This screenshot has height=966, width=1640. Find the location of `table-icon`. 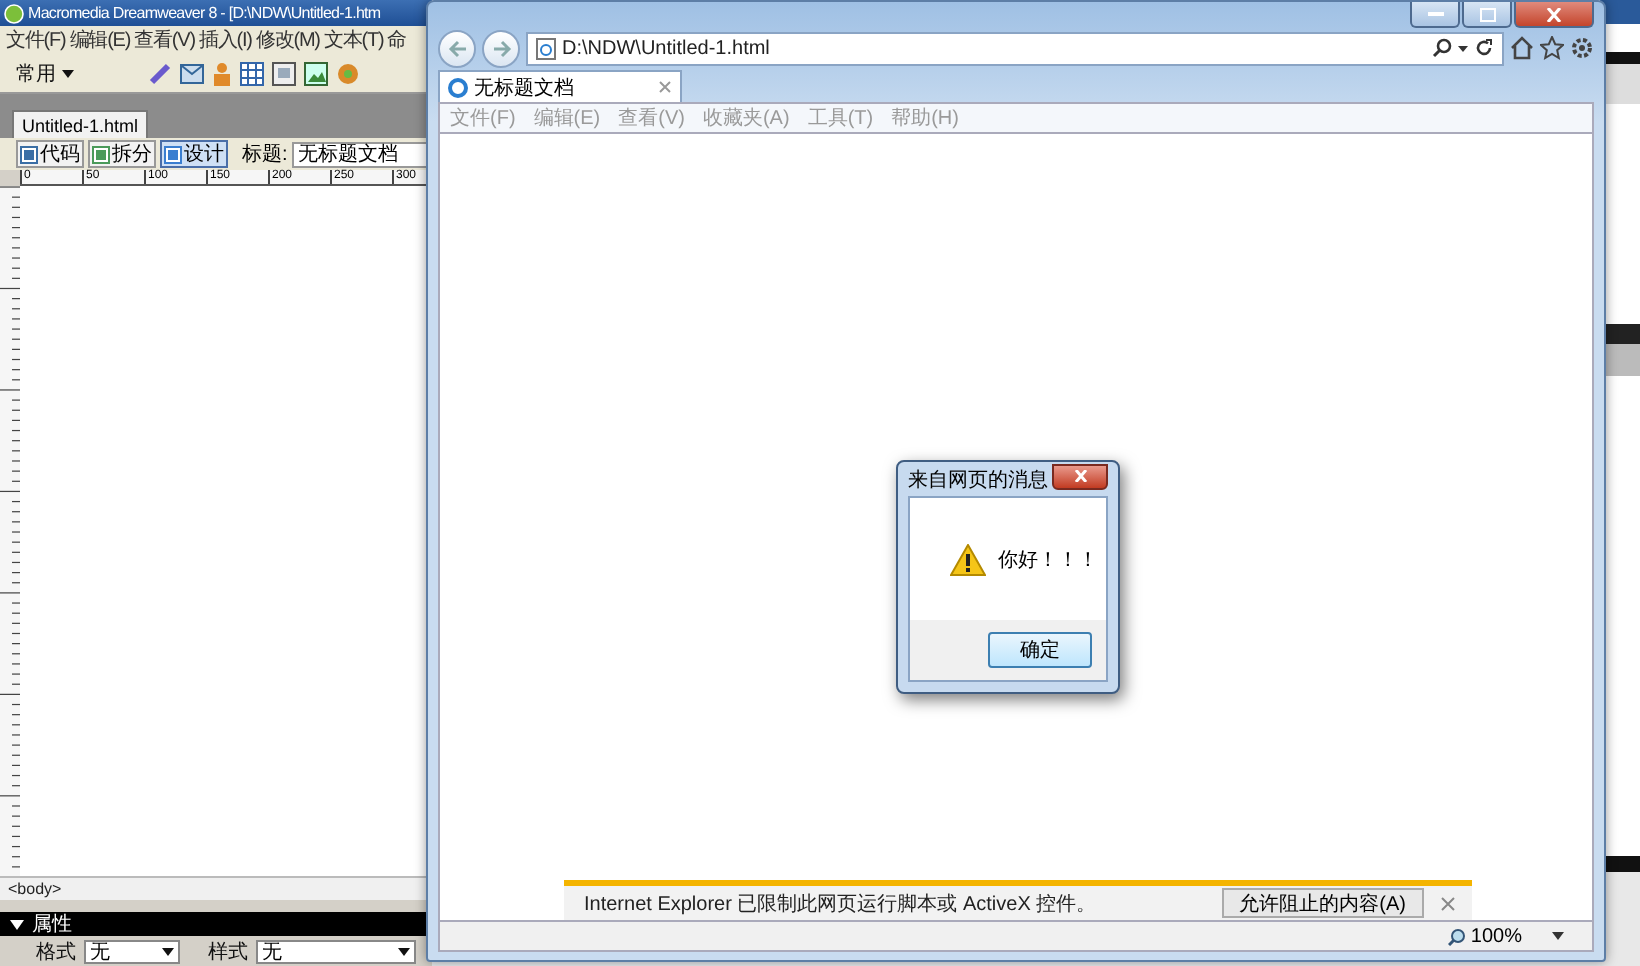

table-icon is located at coordinates (252, 73).